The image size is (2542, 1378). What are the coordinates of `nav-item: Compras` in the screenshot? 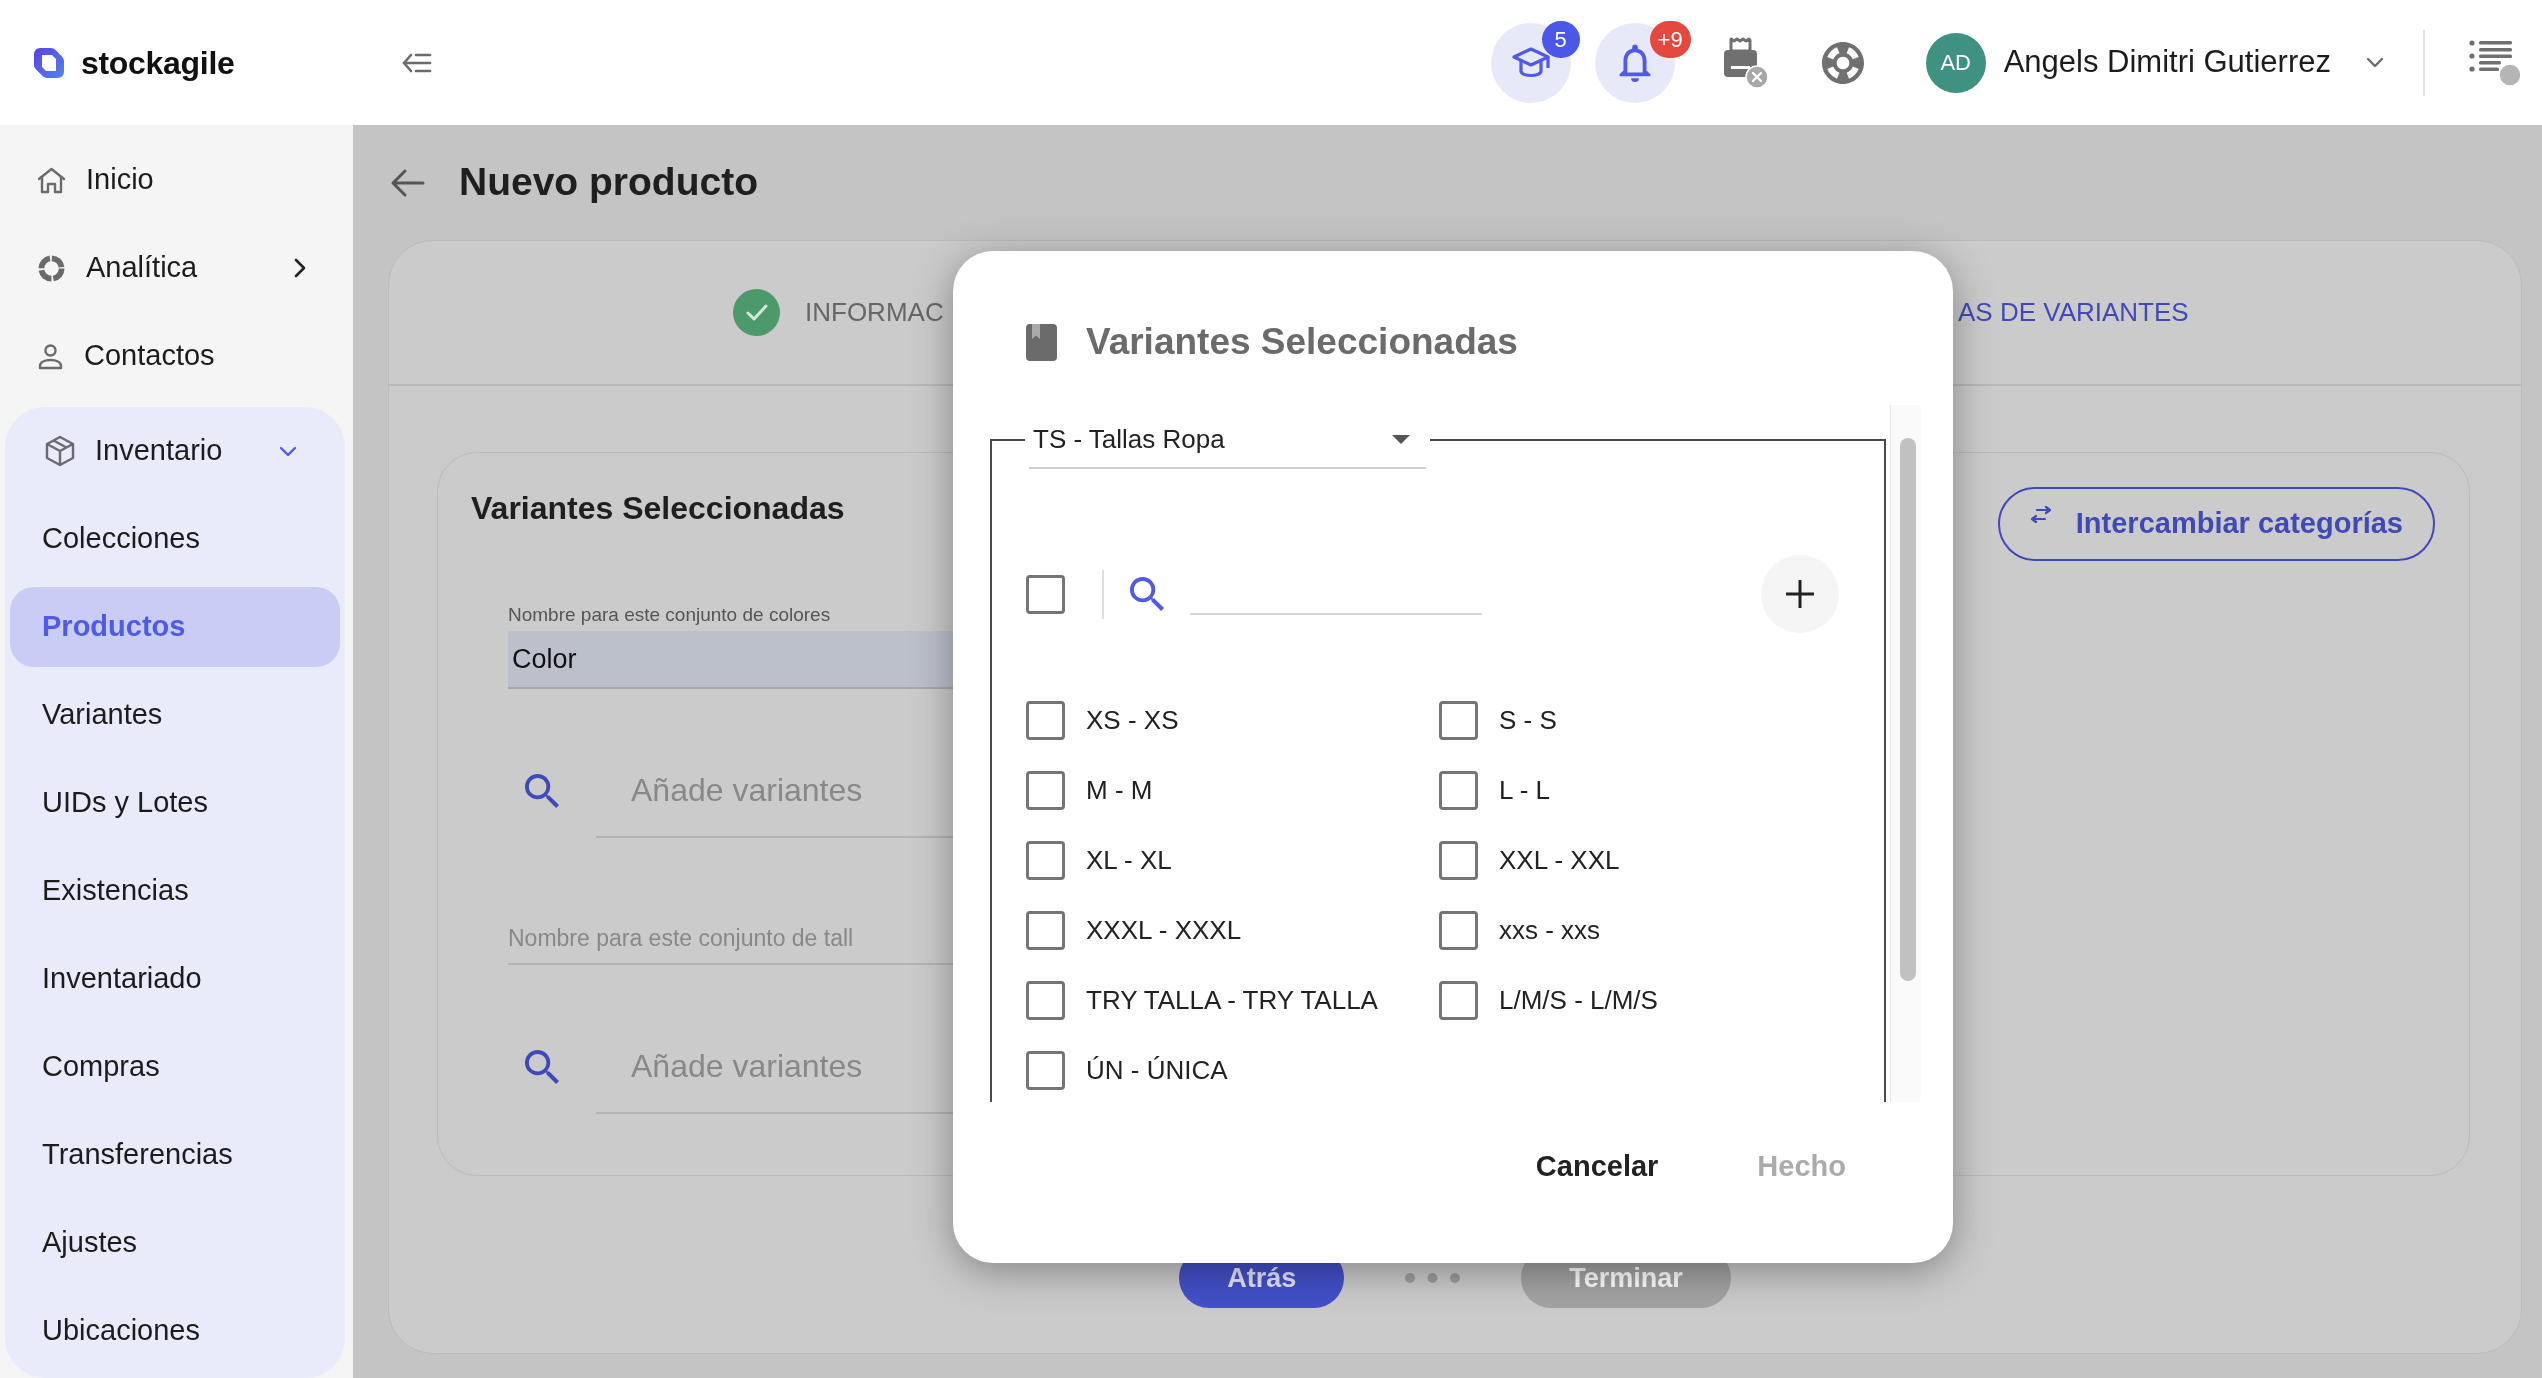 It's located at (175, 1067).